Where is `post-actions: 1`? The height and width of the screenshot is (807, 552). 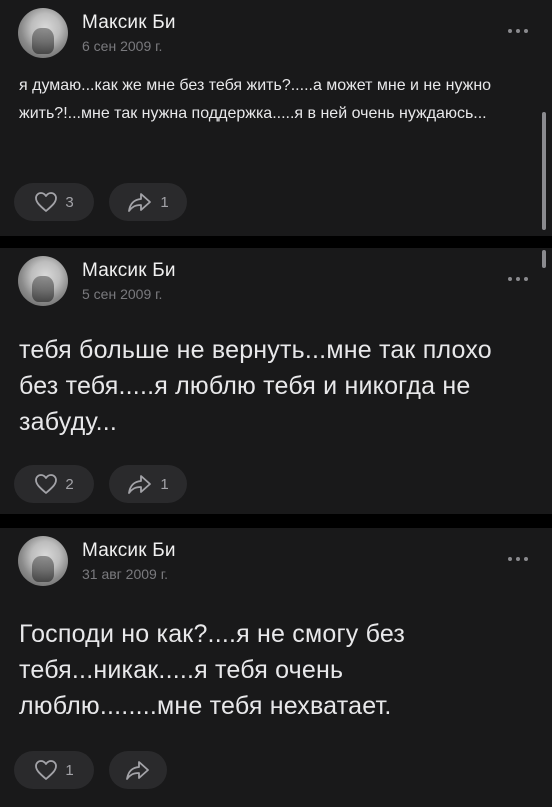 post-actions: 1 is located at coordinates (114, 771).